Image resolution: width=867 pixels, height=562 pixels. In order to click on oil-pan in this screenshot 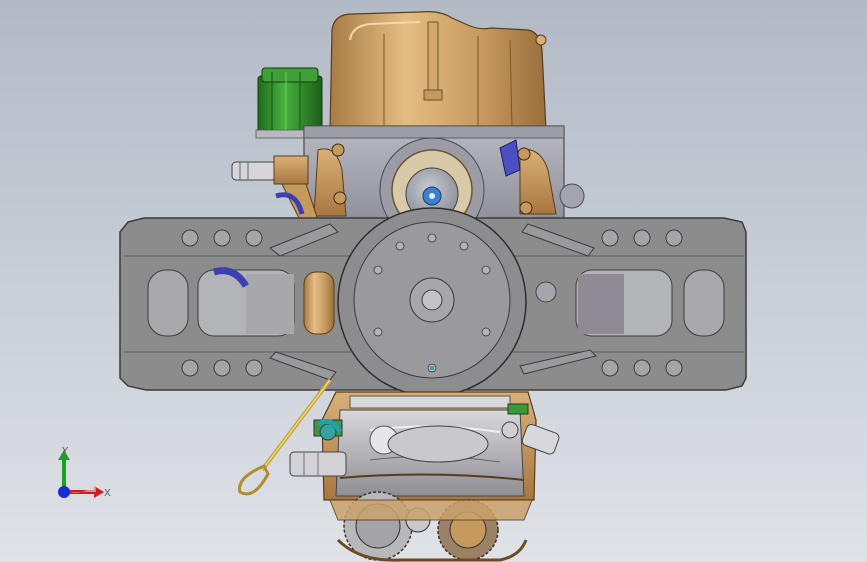, I will do `click(429, 446)`.